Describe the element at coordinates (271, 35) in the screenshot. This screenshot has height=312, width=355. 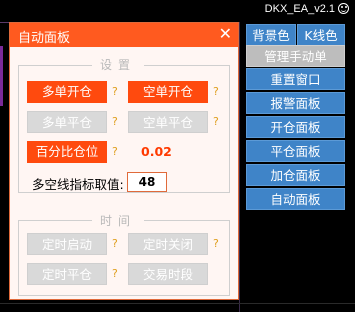
I see `bg-color-button: 背景色` at that location.